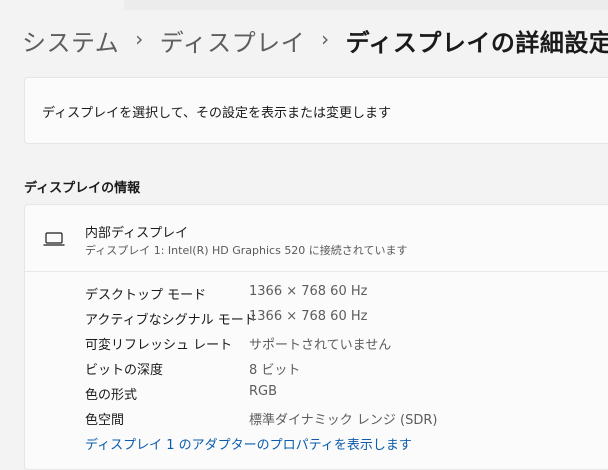 The height and width of the screenshot is (470, 608). What do you see at coordinates (159, 345) in the screenshot?
I see `property-label: 可変リフレッシュ レート` at bounding box center [159, 345].